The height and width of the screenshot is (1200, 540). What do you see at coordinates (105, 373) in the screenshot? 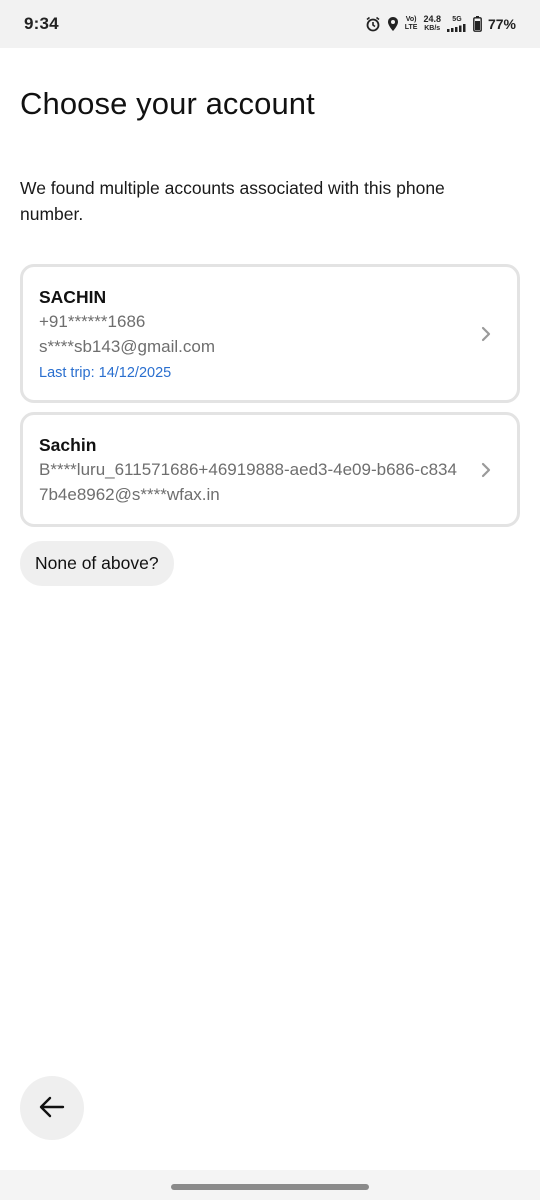
I see `account-last-trip: Last trip: 14/12/2025` at bounding box center [105, 373].